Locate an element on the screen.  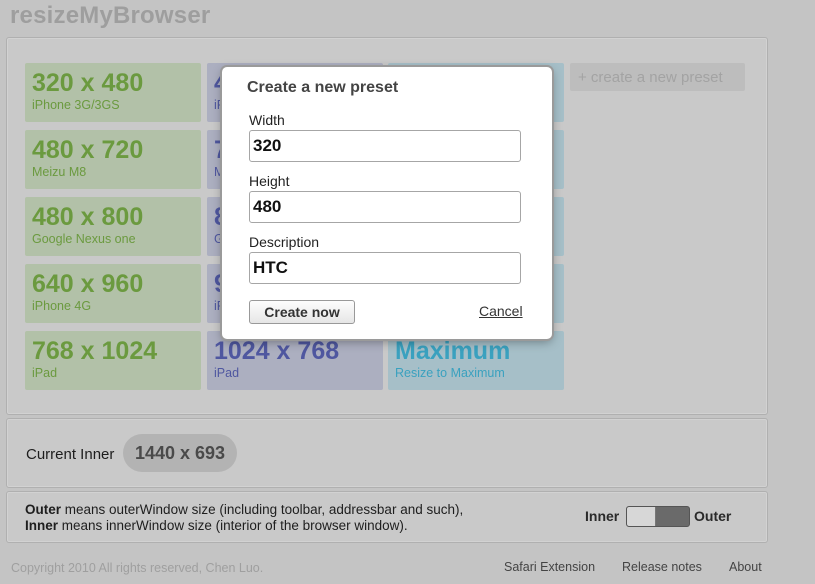
outer-term: Outer is located at coordinates (43, 509).